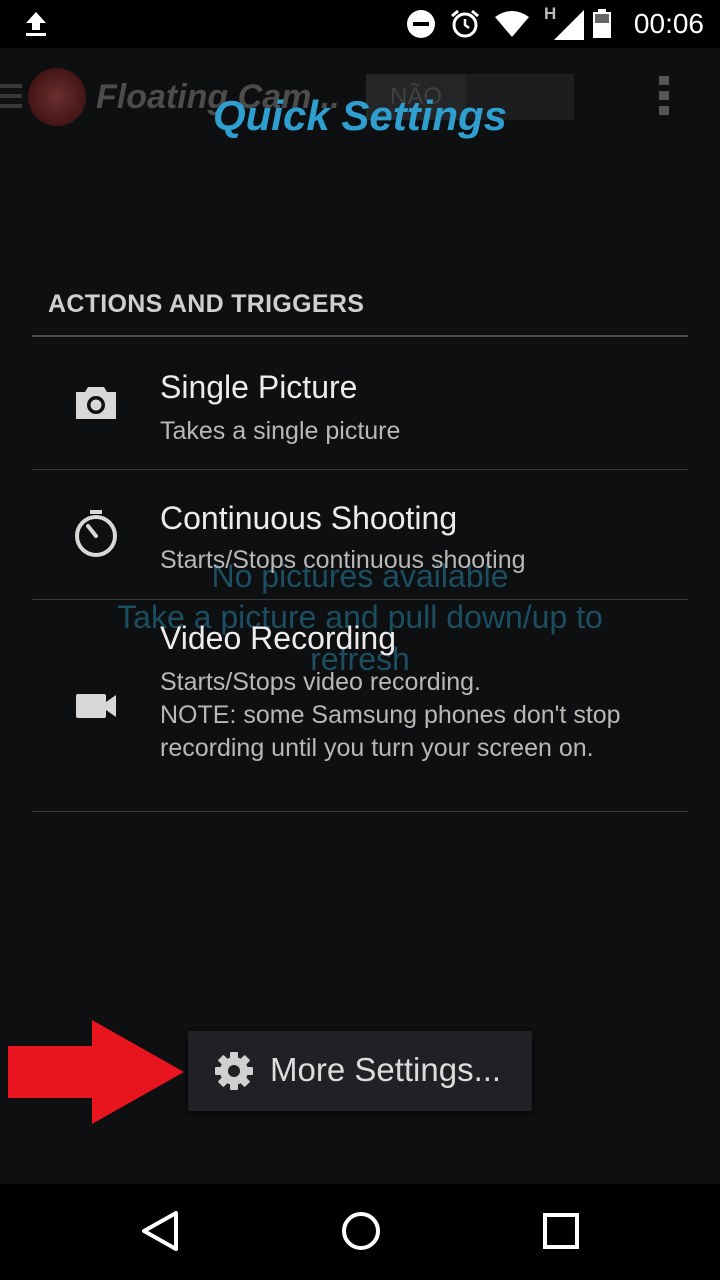 The image size is (720, 1280). Describe the element at coordinates (360, 115) in the screenshot. I see `dialog-title: Quick Settings` at that location.